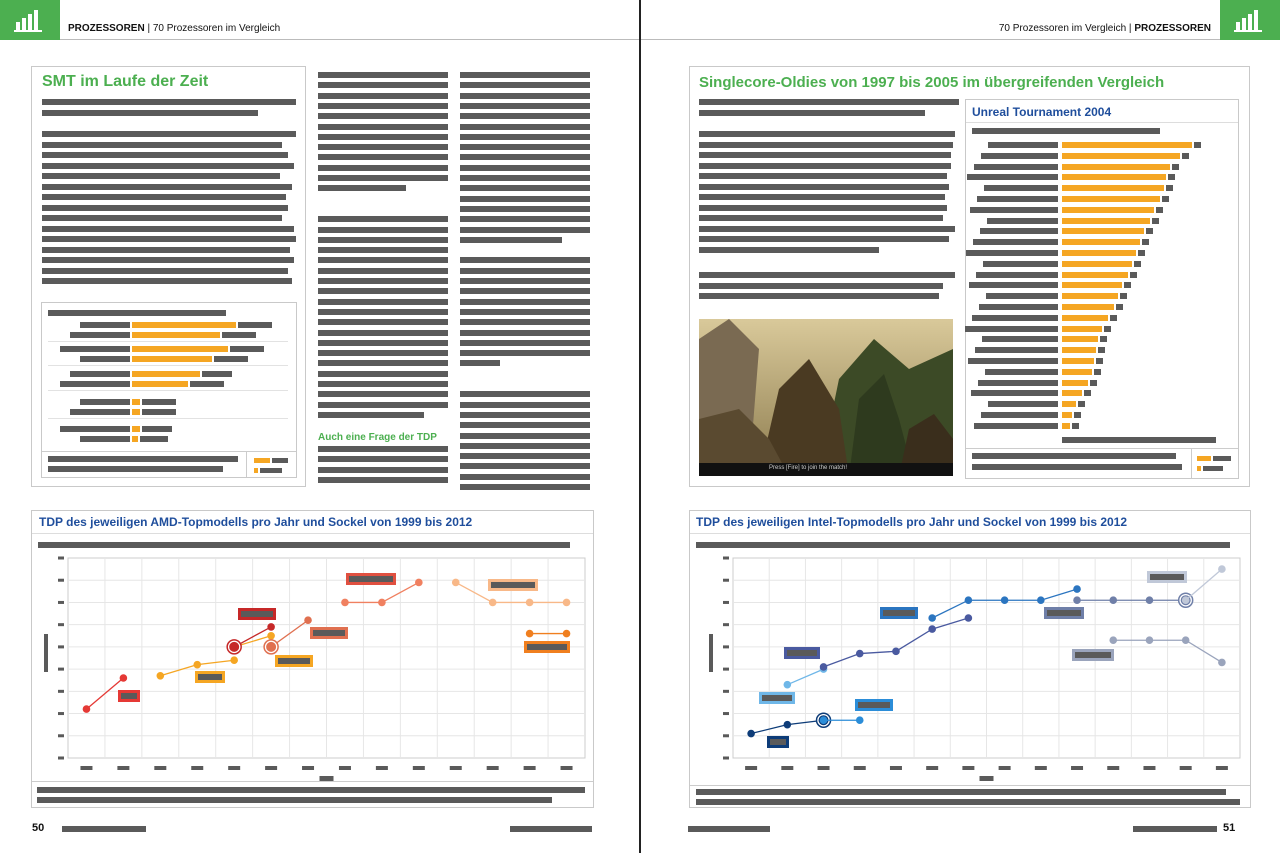 The height and width of the screenshot is (853, 1280). Describe the element at coordinates (315, 668) in the screenshot. I see `amd-line-plot` at that location.